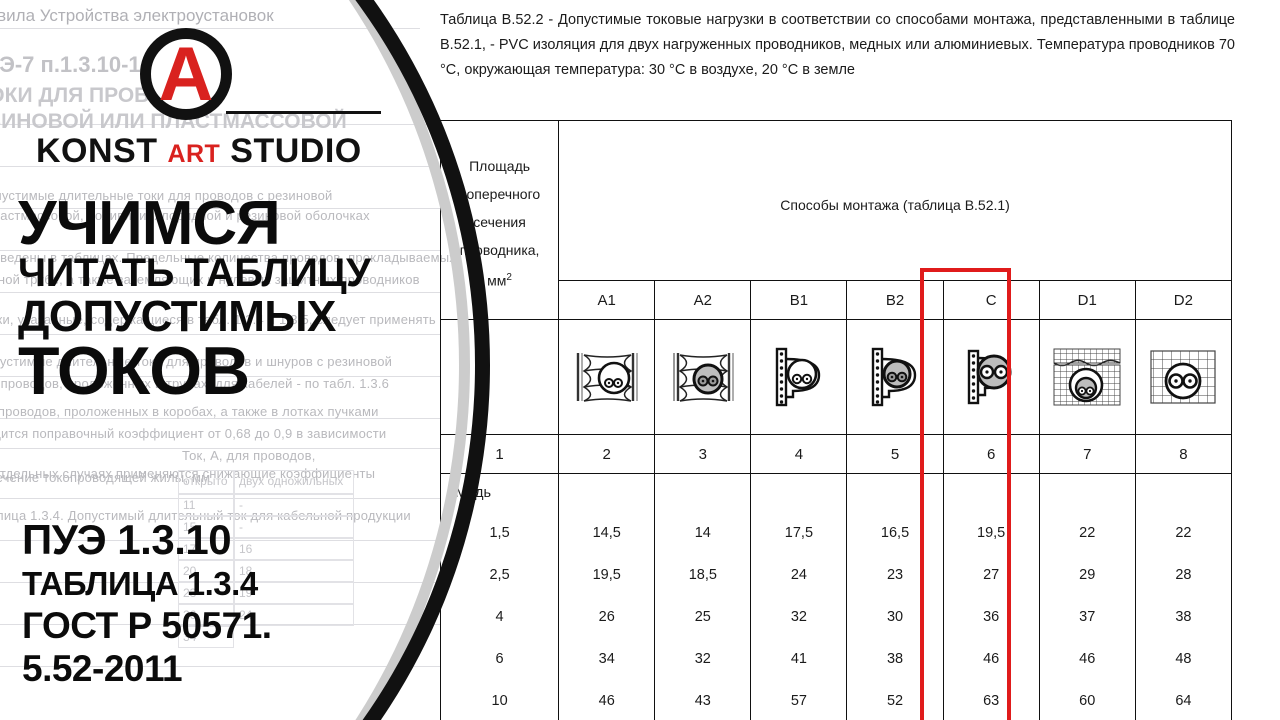  I want to click on column-number: 7, so click(1087, 454).